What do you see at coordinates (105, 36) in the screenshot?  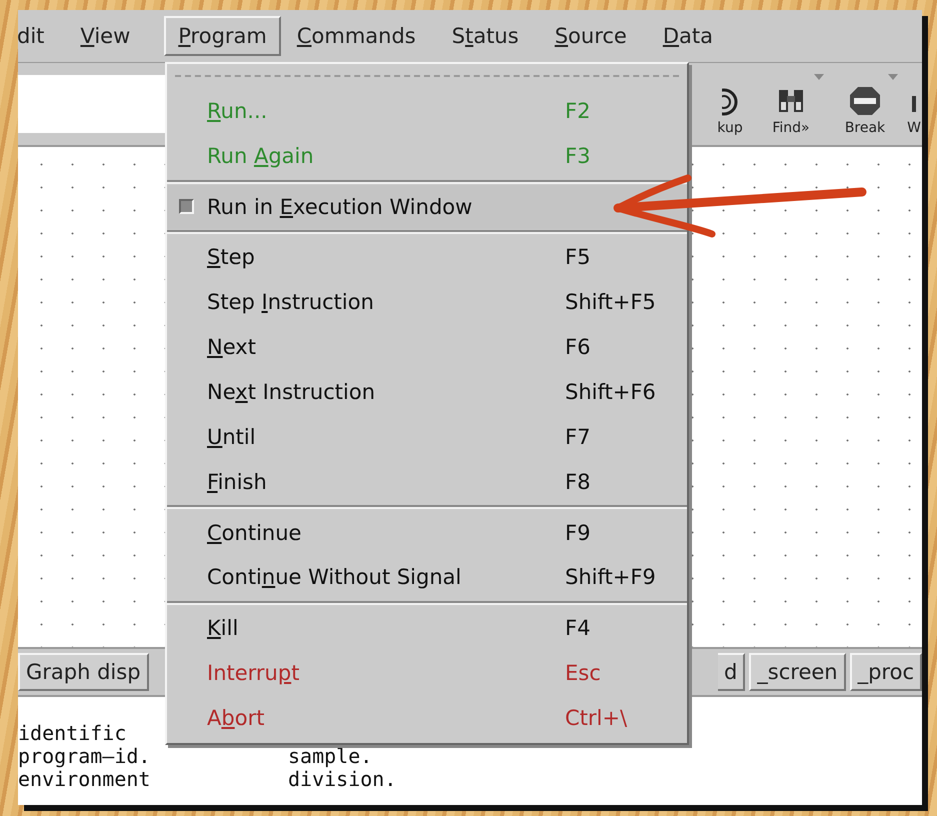 I see `menu-title: View` at bounding box center [105, 36].